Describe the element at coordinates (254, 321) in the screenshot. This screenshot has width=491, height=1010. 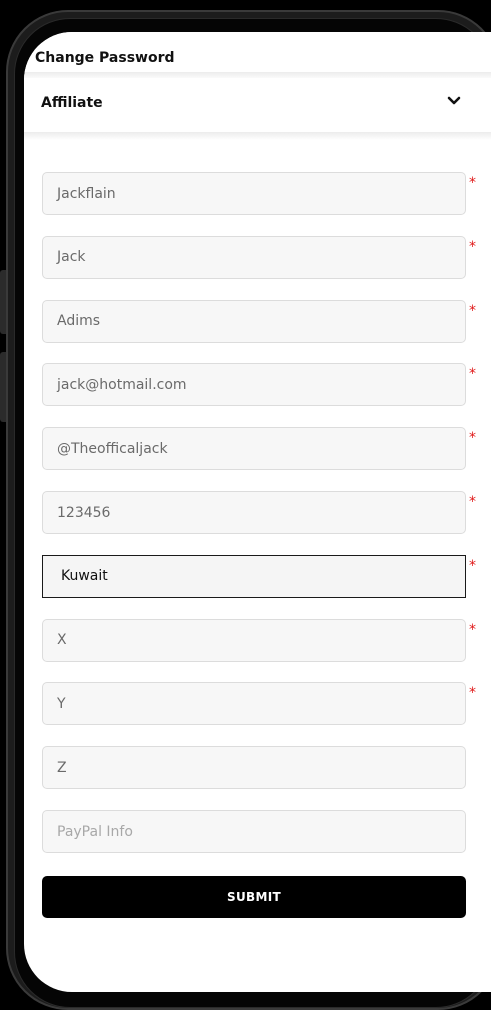
I see `last-name-field: Adims` at that location.